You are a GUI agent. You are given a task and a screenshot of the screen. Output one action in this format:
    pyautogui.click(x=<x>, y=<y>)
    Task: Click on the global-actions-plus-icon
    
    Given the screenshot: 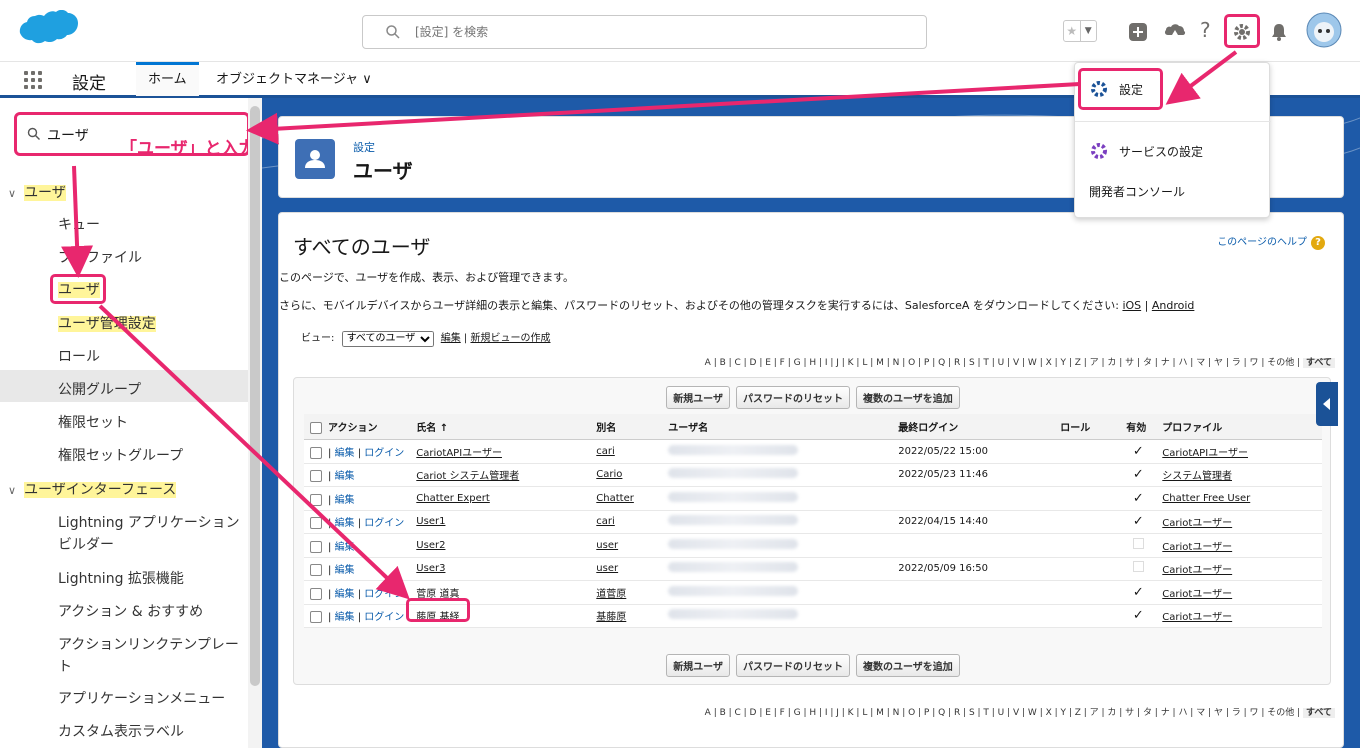 What is the action you would take?
    pyautogui.click(x=1138, y=32)
    